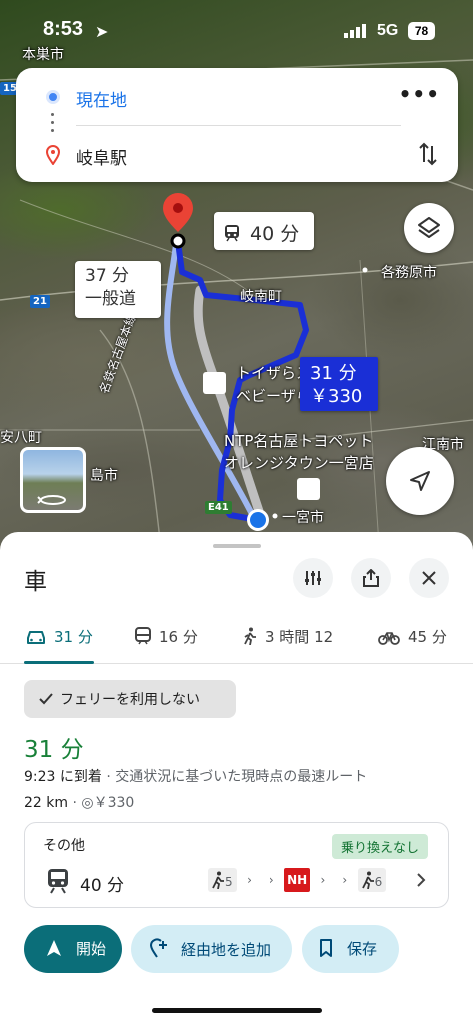 Image resolution: width=473 pixels, height=1024 pixels. I want to click on check-icon, so click(46, 699).